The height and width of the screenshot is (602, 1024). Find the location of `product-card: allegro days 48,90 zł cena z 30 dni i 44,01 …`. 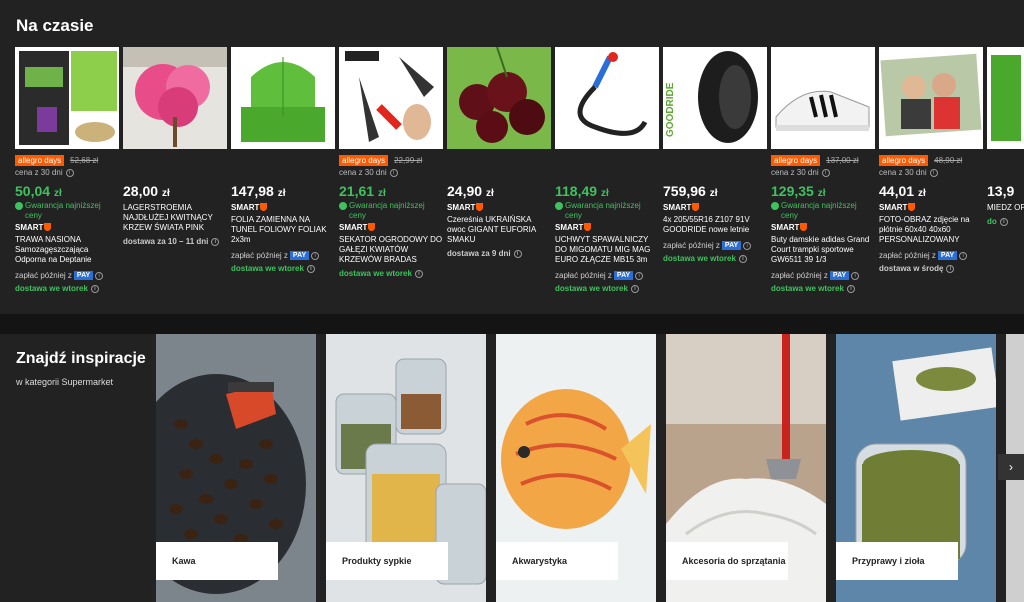

product-card: allegro days 48,90 zł cena z 30 dni i 44,01 … is located at coordinates (931, 160).